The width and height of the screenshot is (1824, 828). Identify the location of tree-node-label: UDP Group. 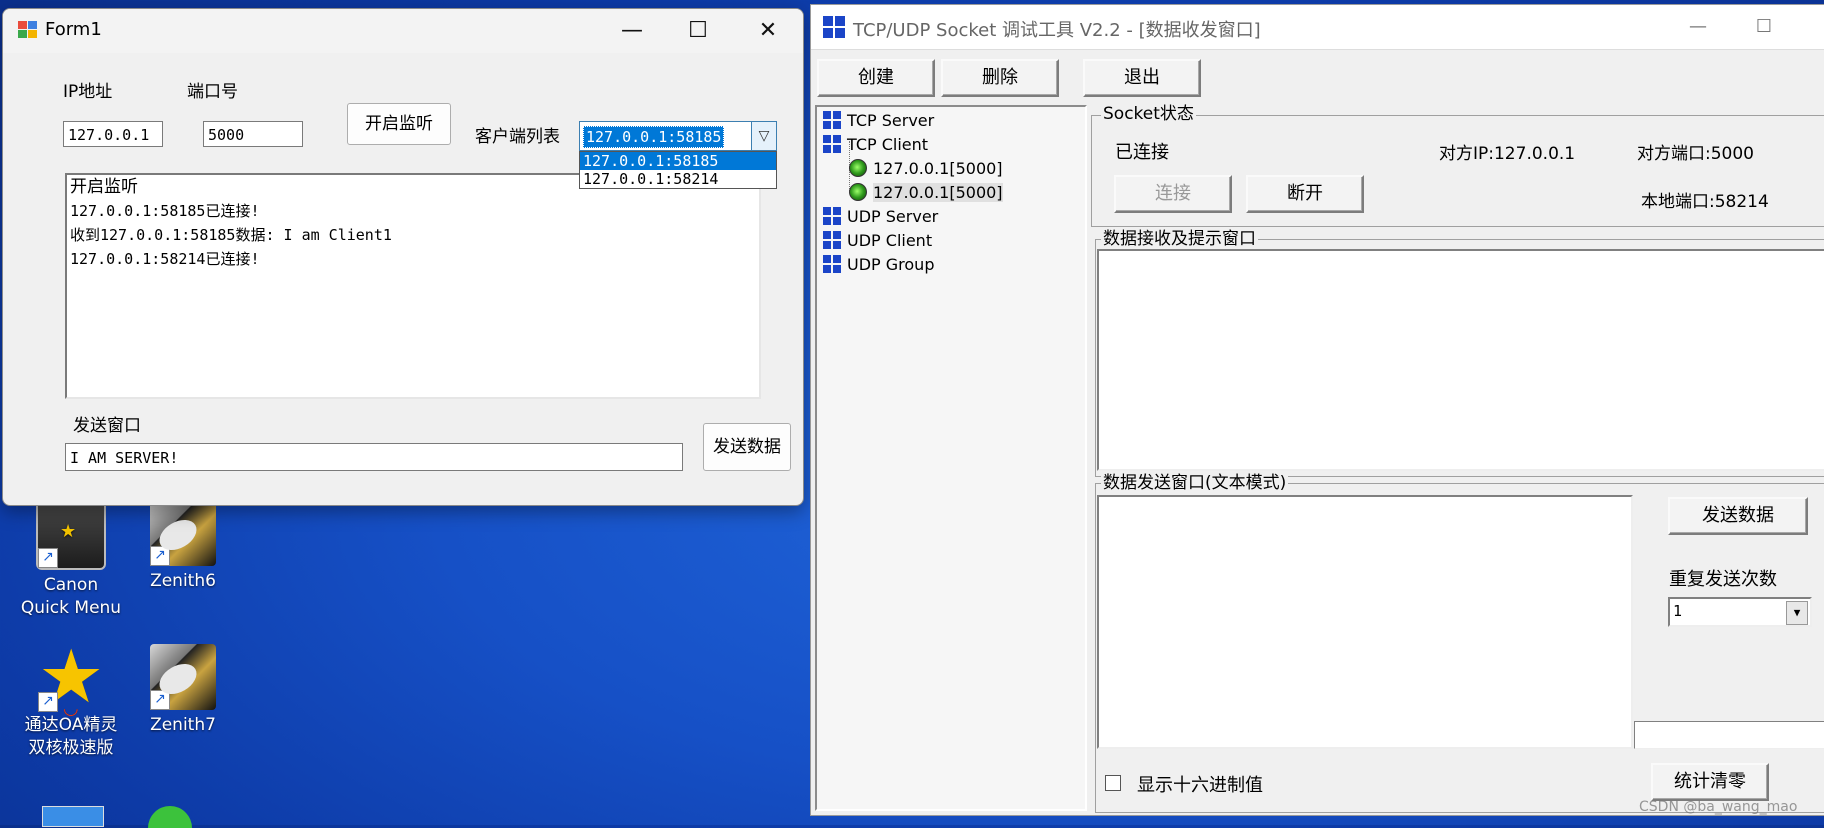
(891, 264).